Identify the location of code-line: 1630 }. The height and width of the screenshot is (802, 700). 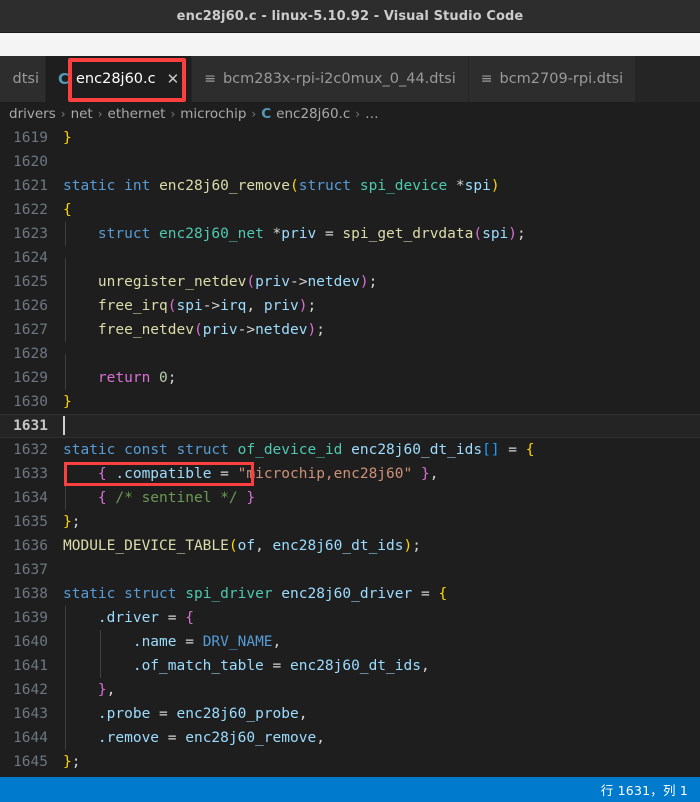
(350, 402).